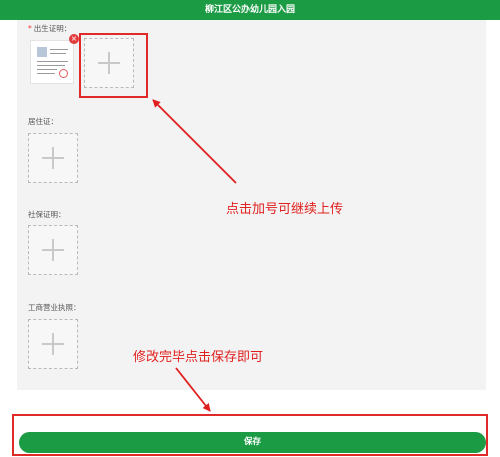 This screenshot has height=457, width=500. Describe the element at coordinates (252, 442) in the screenshot. I see `save-button: 保存` at that location.